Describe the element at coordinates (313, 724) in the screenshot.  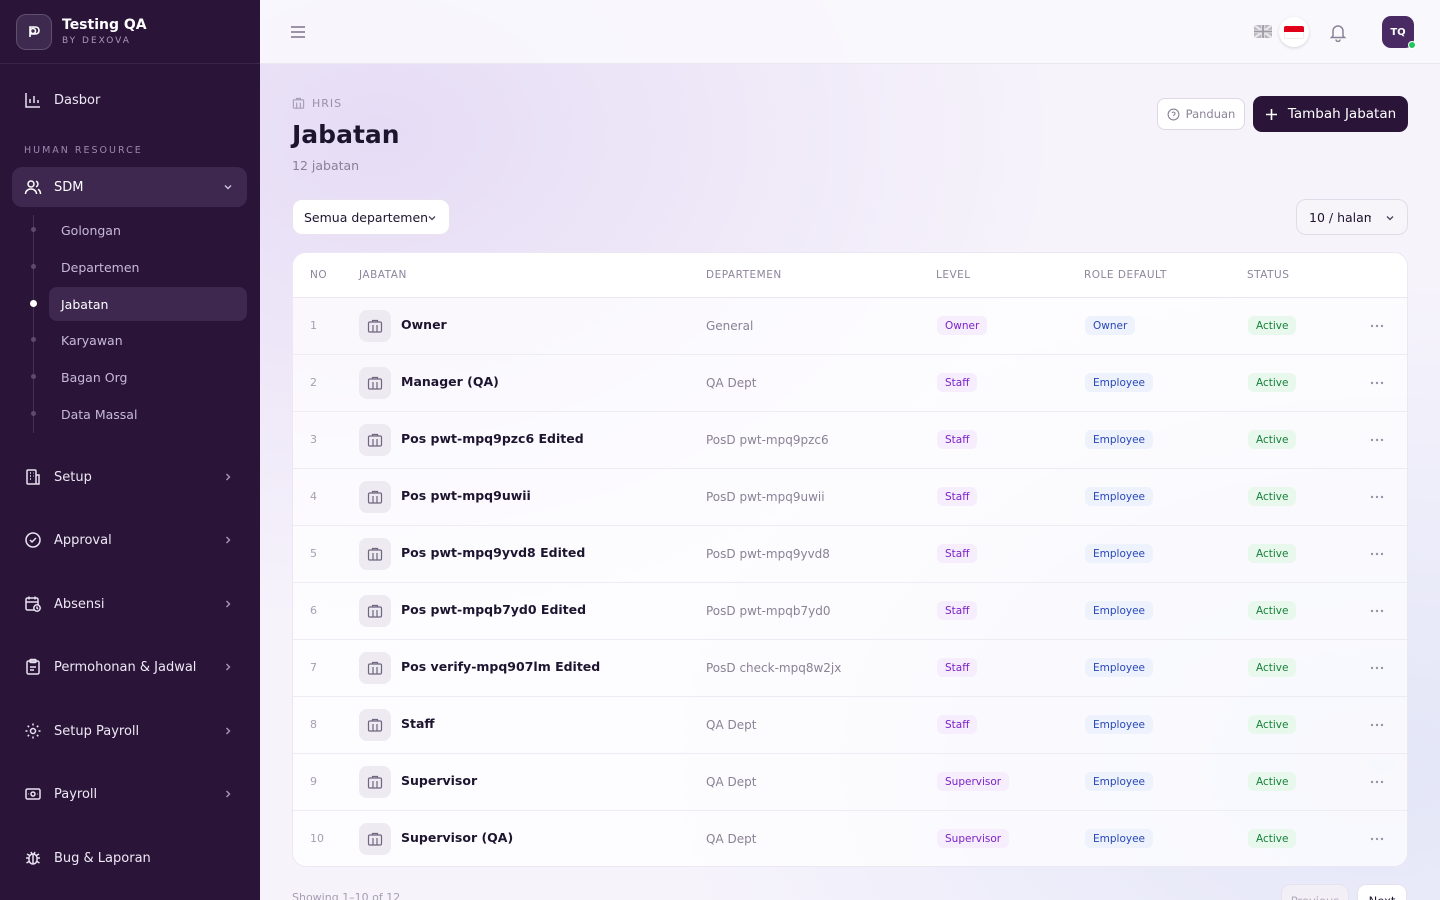
I see `row-number: 8` at that location.